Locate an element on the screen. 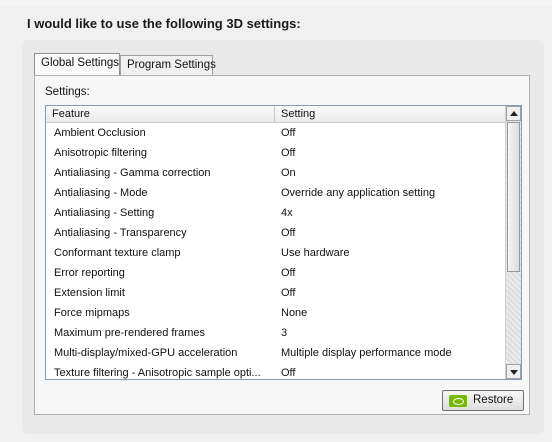 This screenshot has height=442, width=552. table-row: Antialiasing - Setting 4x is located at coordinates (275, 214).